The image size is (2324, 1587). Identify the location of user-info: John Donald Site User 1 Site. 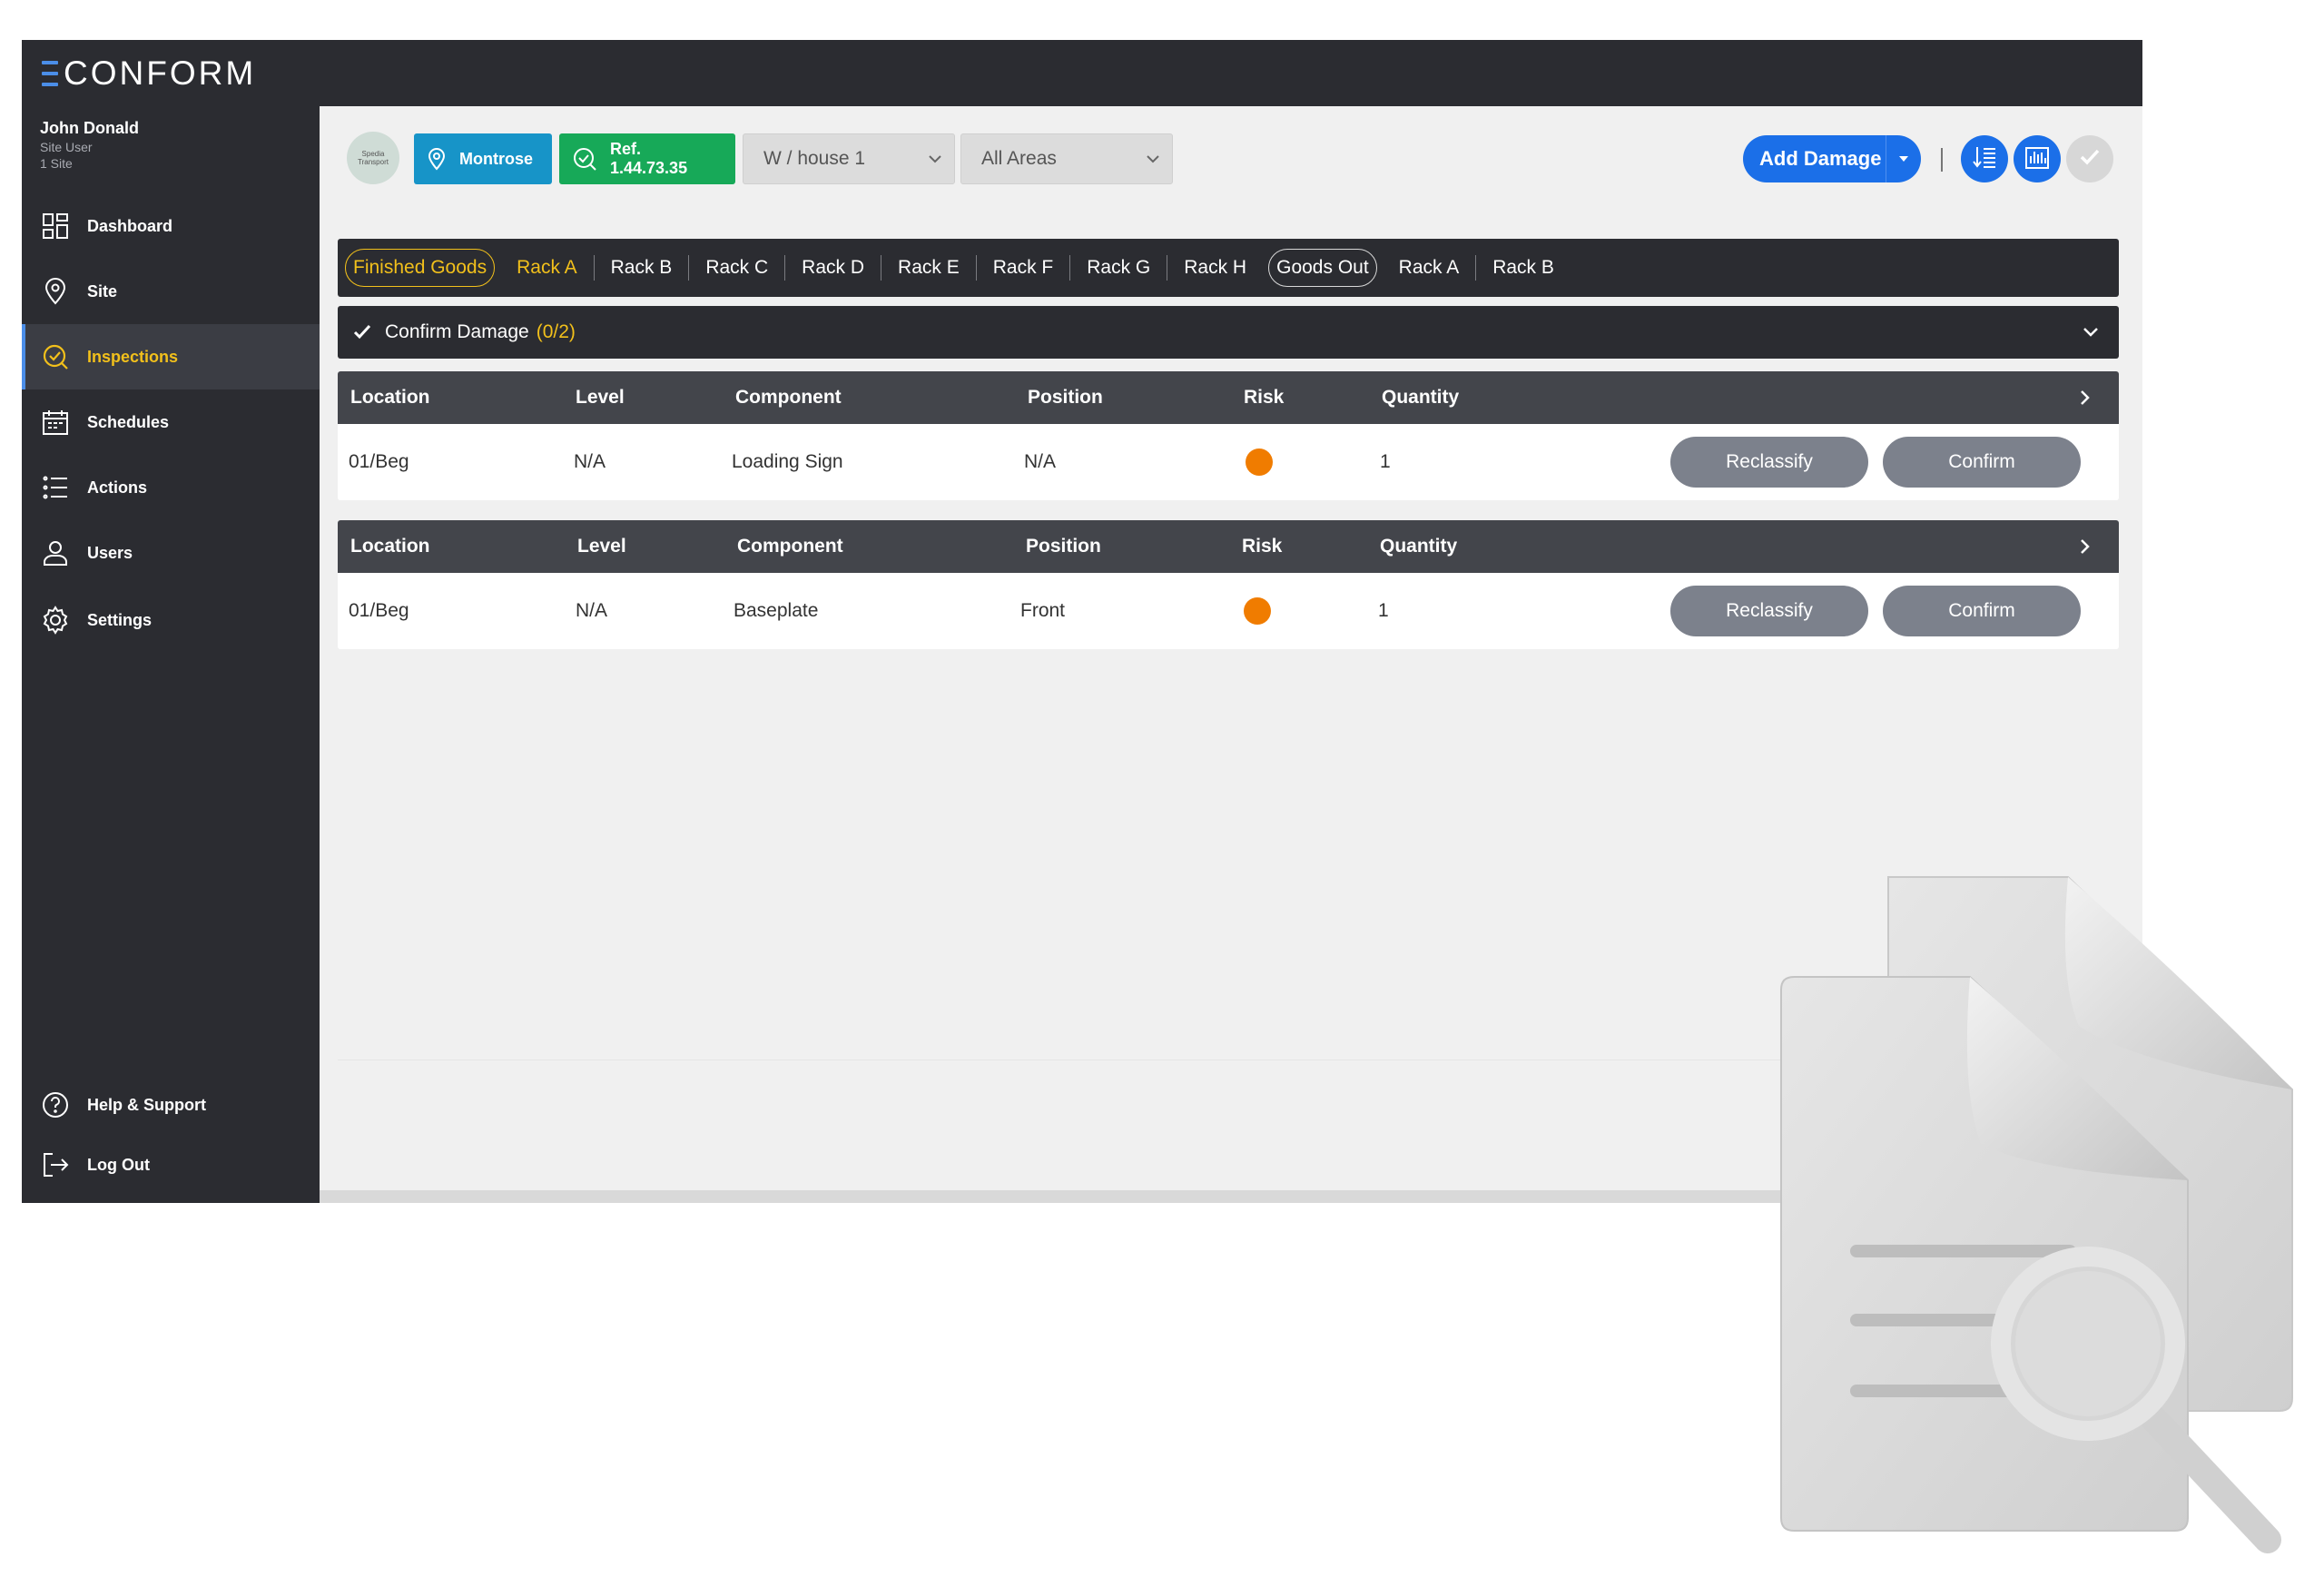
(89, 145).